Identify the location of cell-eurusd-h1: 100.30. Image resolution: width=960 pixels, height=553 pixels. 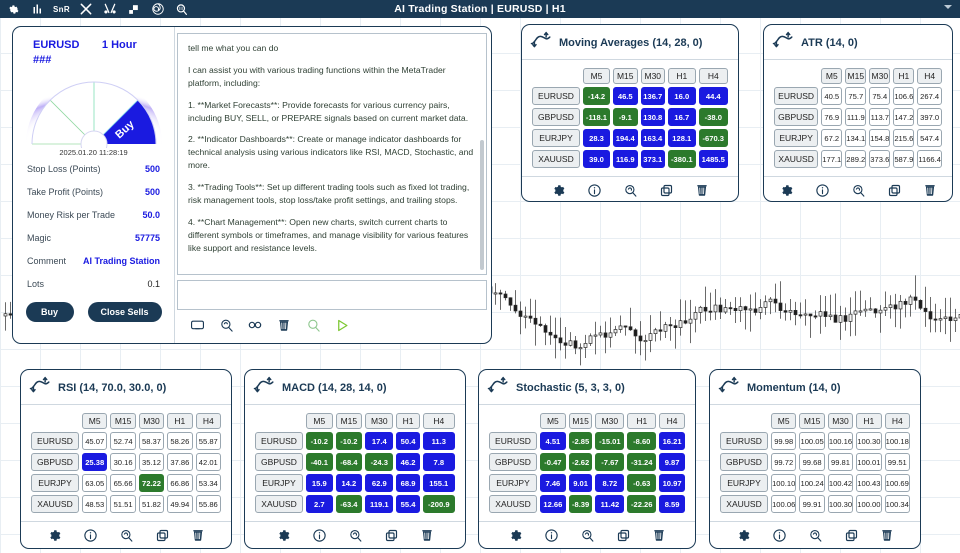
(869, 441).